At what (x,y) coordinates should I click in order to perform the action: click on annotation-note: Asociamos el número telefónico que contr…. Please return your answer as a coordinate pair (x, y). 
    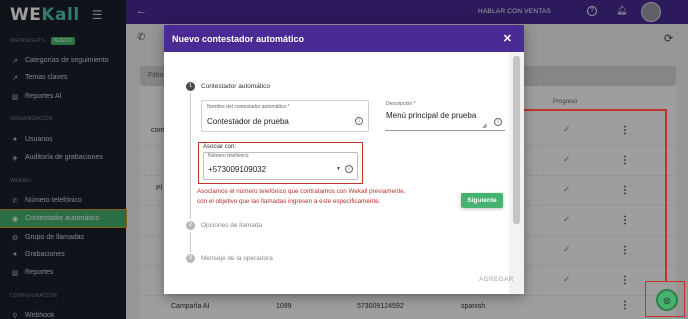
    Looking at the image, I should click on (301, 196).